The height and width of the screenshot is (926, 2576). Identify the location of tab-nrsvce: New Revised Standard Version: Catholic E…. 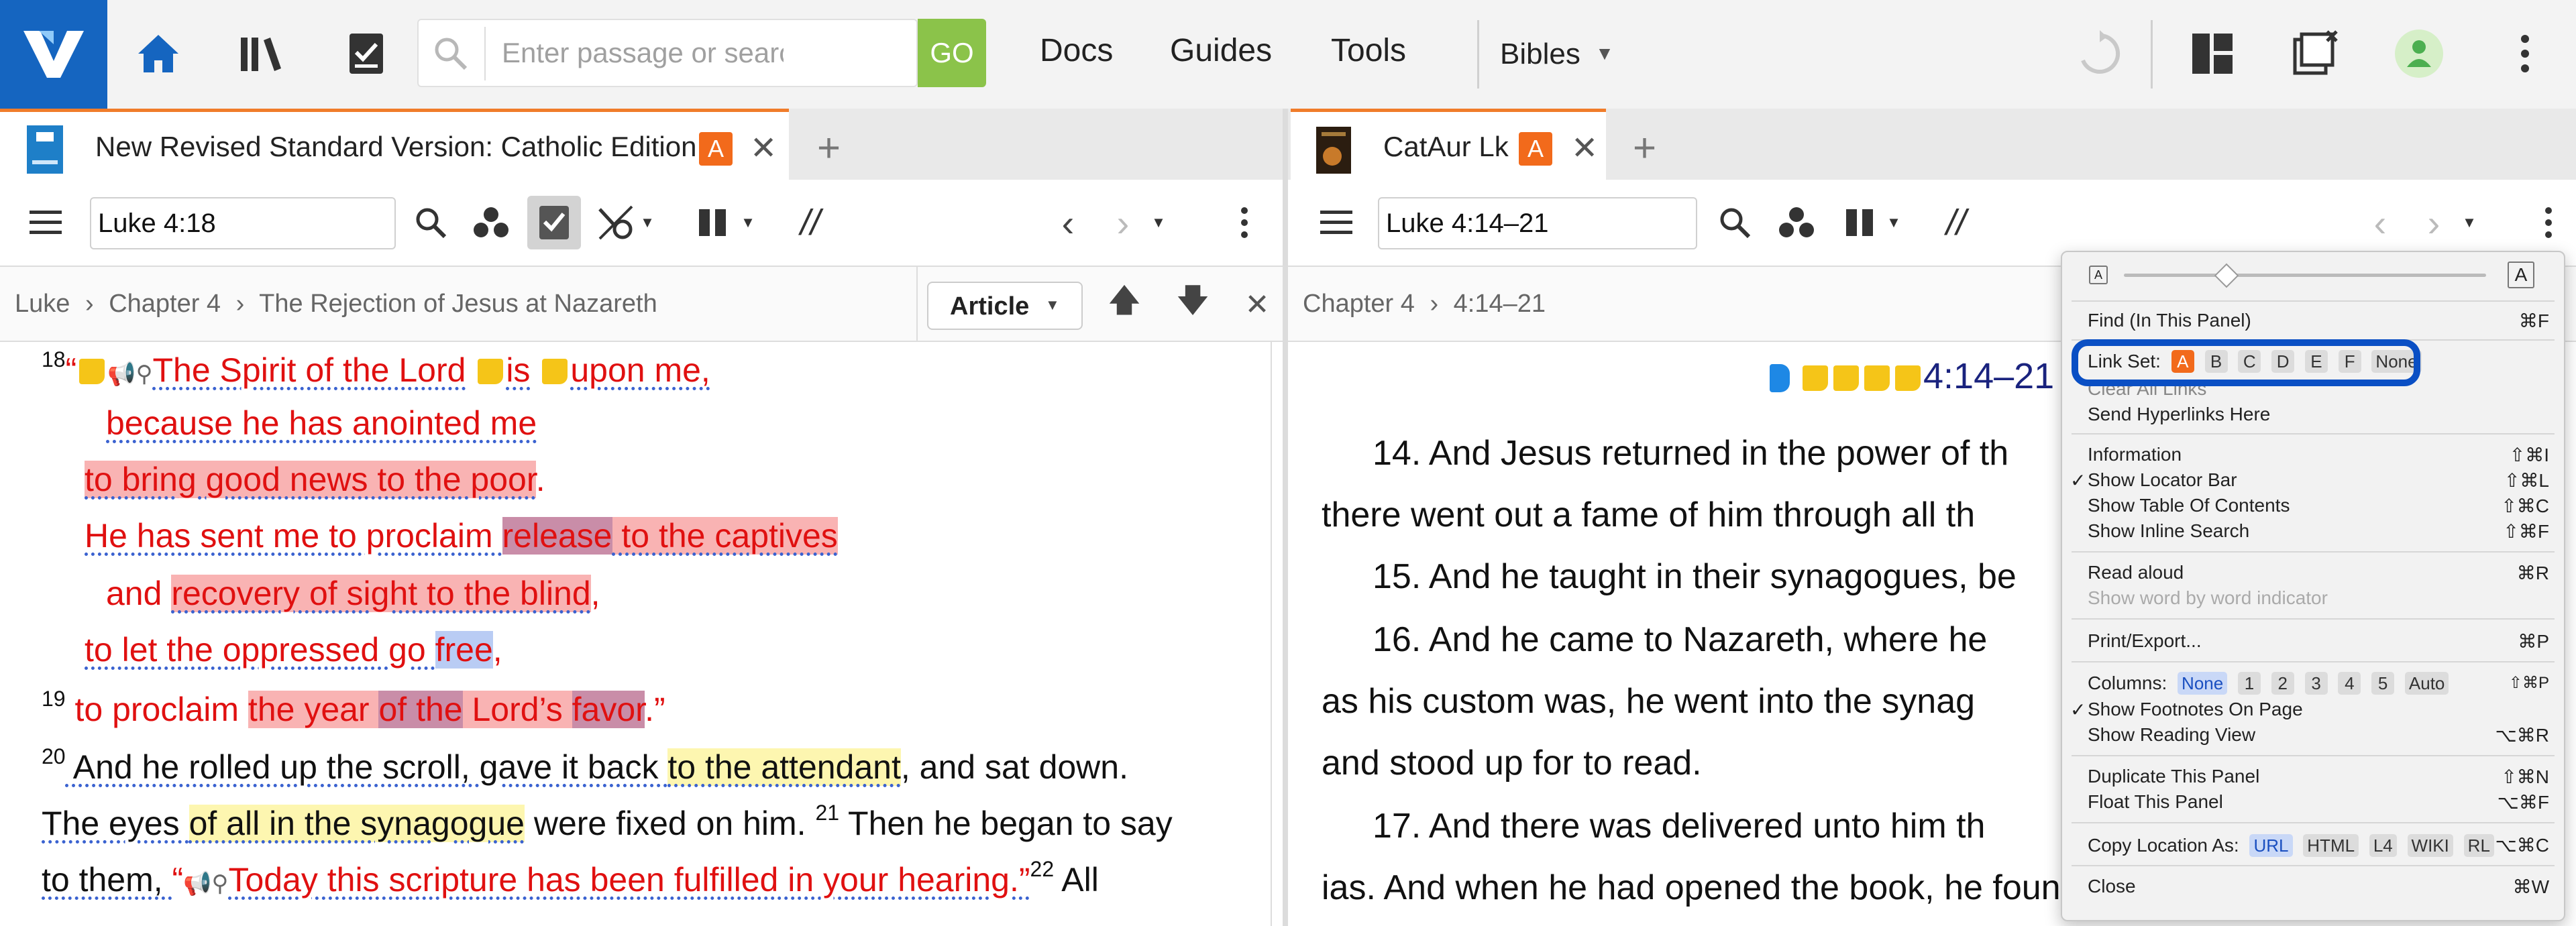
(394, 144).